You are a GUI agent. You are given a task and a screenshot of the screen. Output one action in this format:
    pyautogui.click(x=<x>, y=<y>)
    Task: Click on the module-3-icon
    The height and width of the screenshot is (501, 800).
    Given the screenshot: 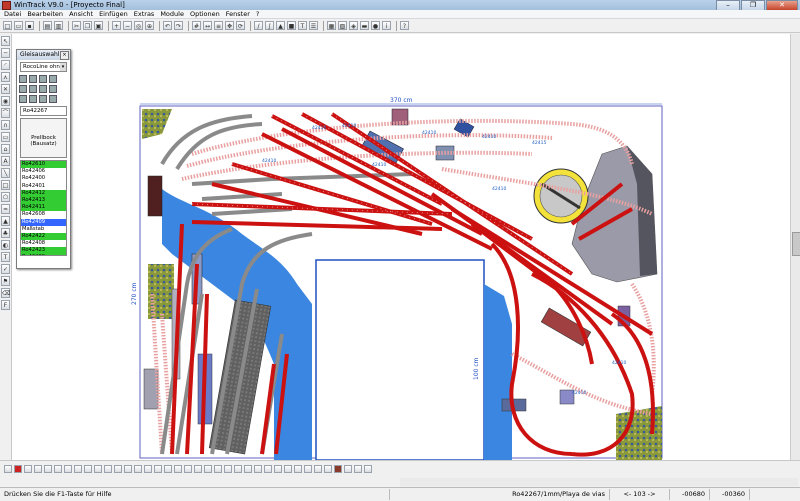 What is the action you would take?
    pyautogui.click(x=28, y=468)
    